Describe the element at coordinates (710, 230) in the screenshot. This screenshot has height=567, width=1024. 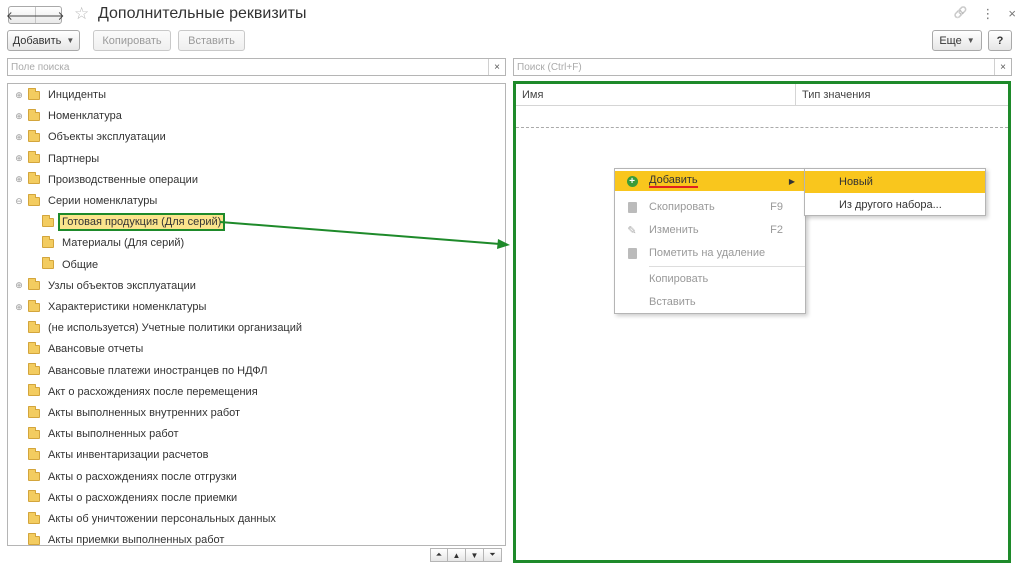
I see `menu-item-edit: ✎ Изменить F2` at that location.